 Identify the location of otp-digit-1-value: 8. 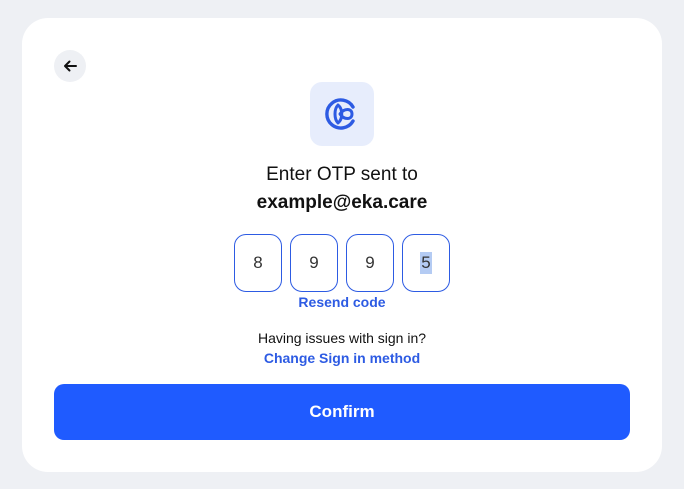
(258, 262).